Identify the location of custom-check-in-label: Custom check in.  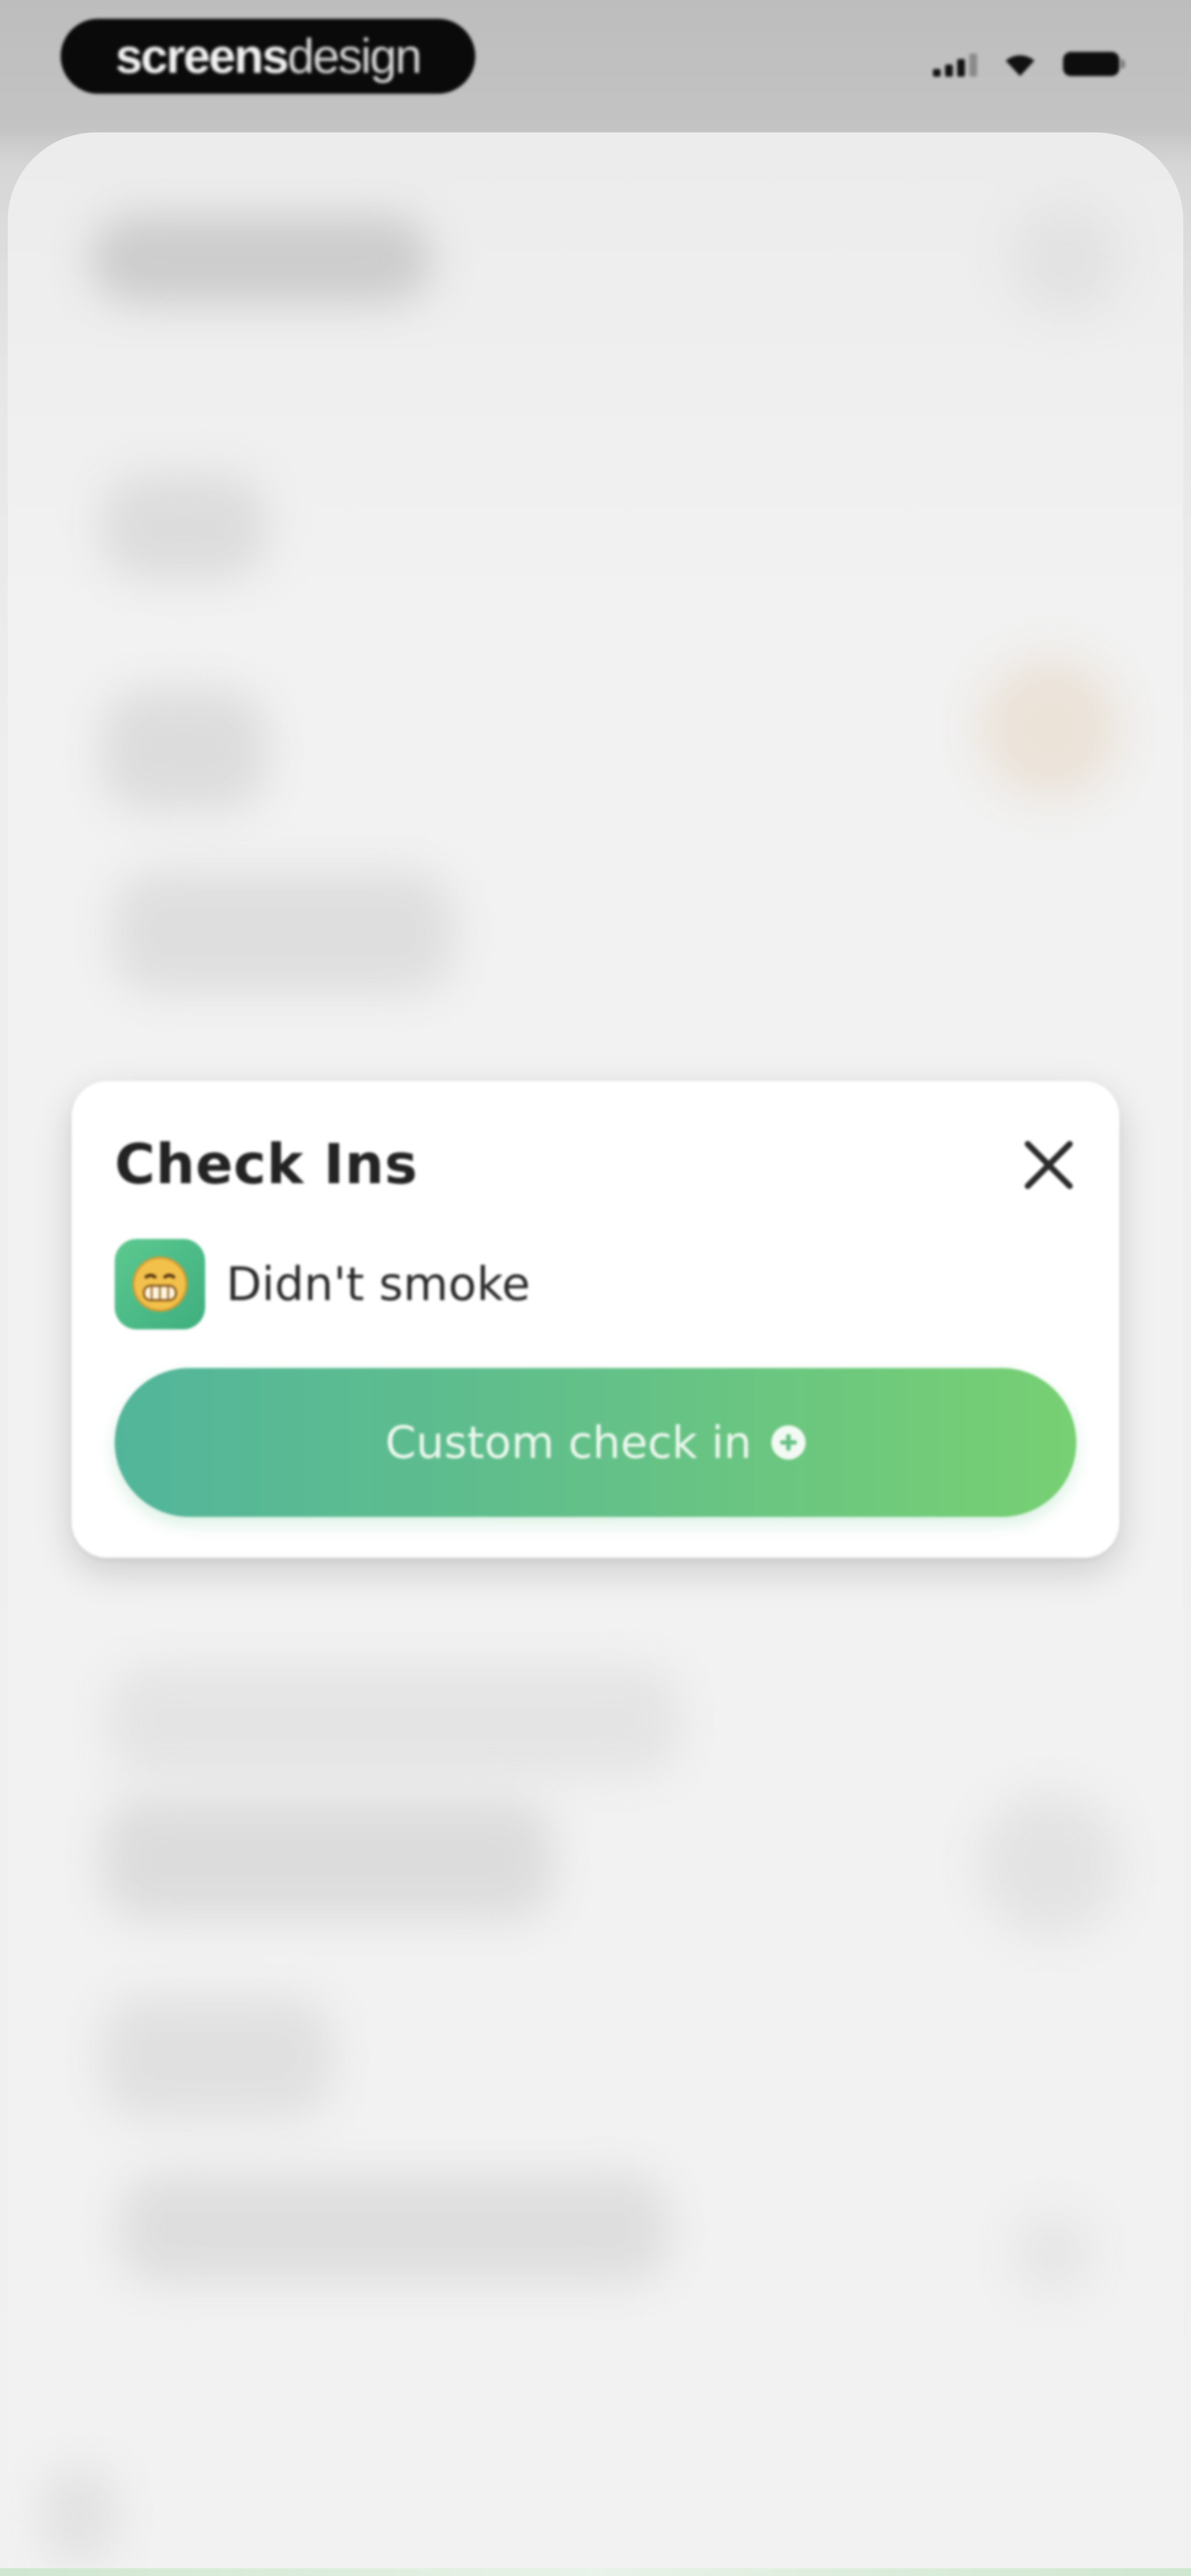
(569, 1442).